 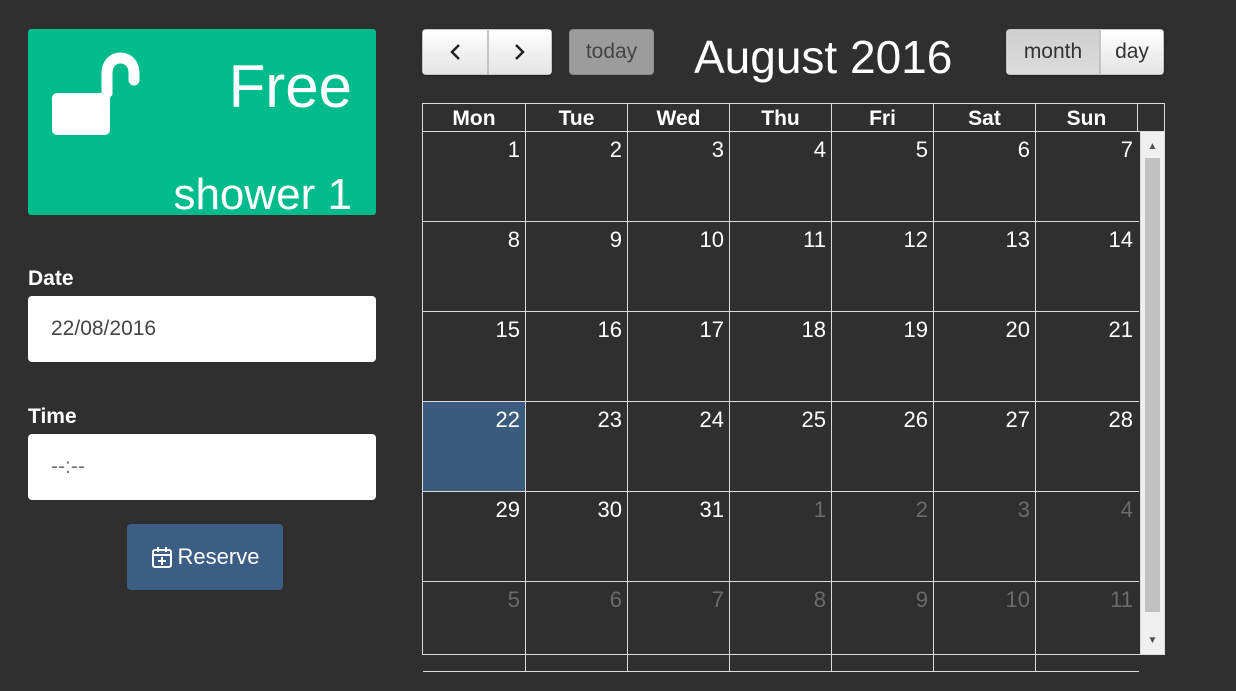 What do you see at coordinates (577, 536) in the screenshot?
I see `day-cell: 30` at bounding box center [577, 536].